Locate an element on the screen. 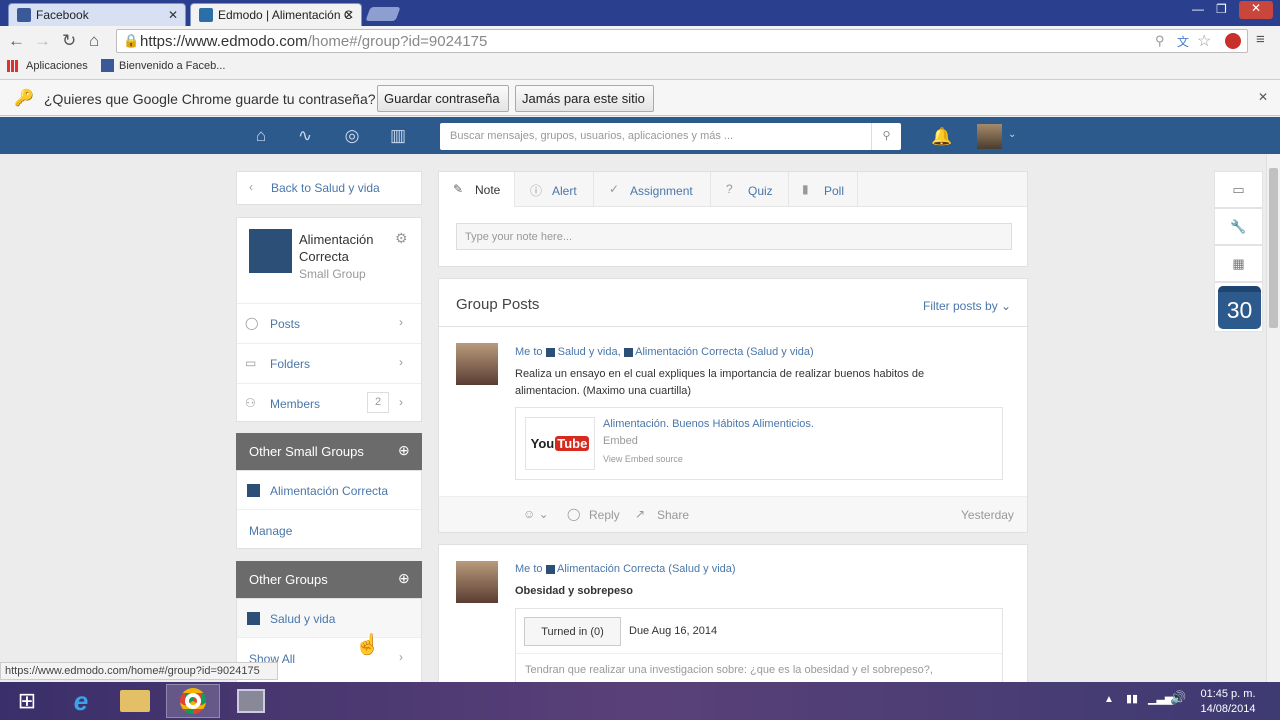  share-icon: ↗ is located at coordinates (640, 514).